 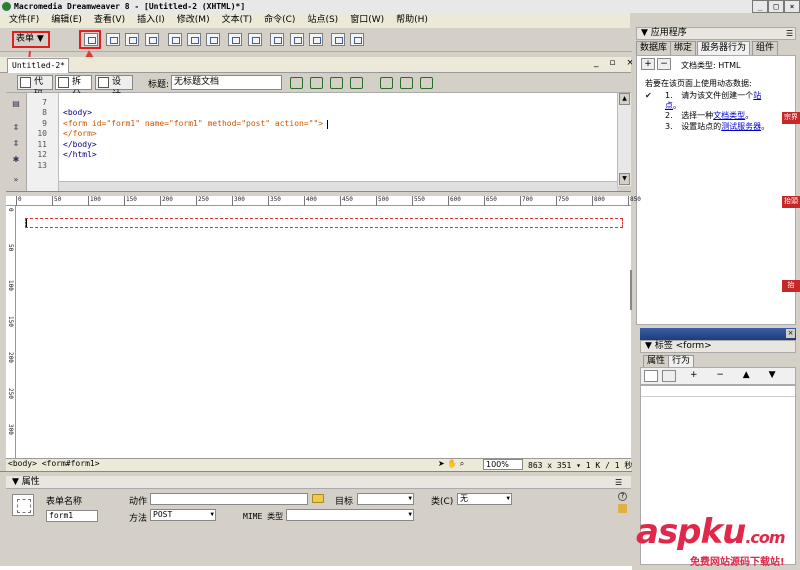 I want to click on tab-attributes: 属性, so click(x=656, y=361).